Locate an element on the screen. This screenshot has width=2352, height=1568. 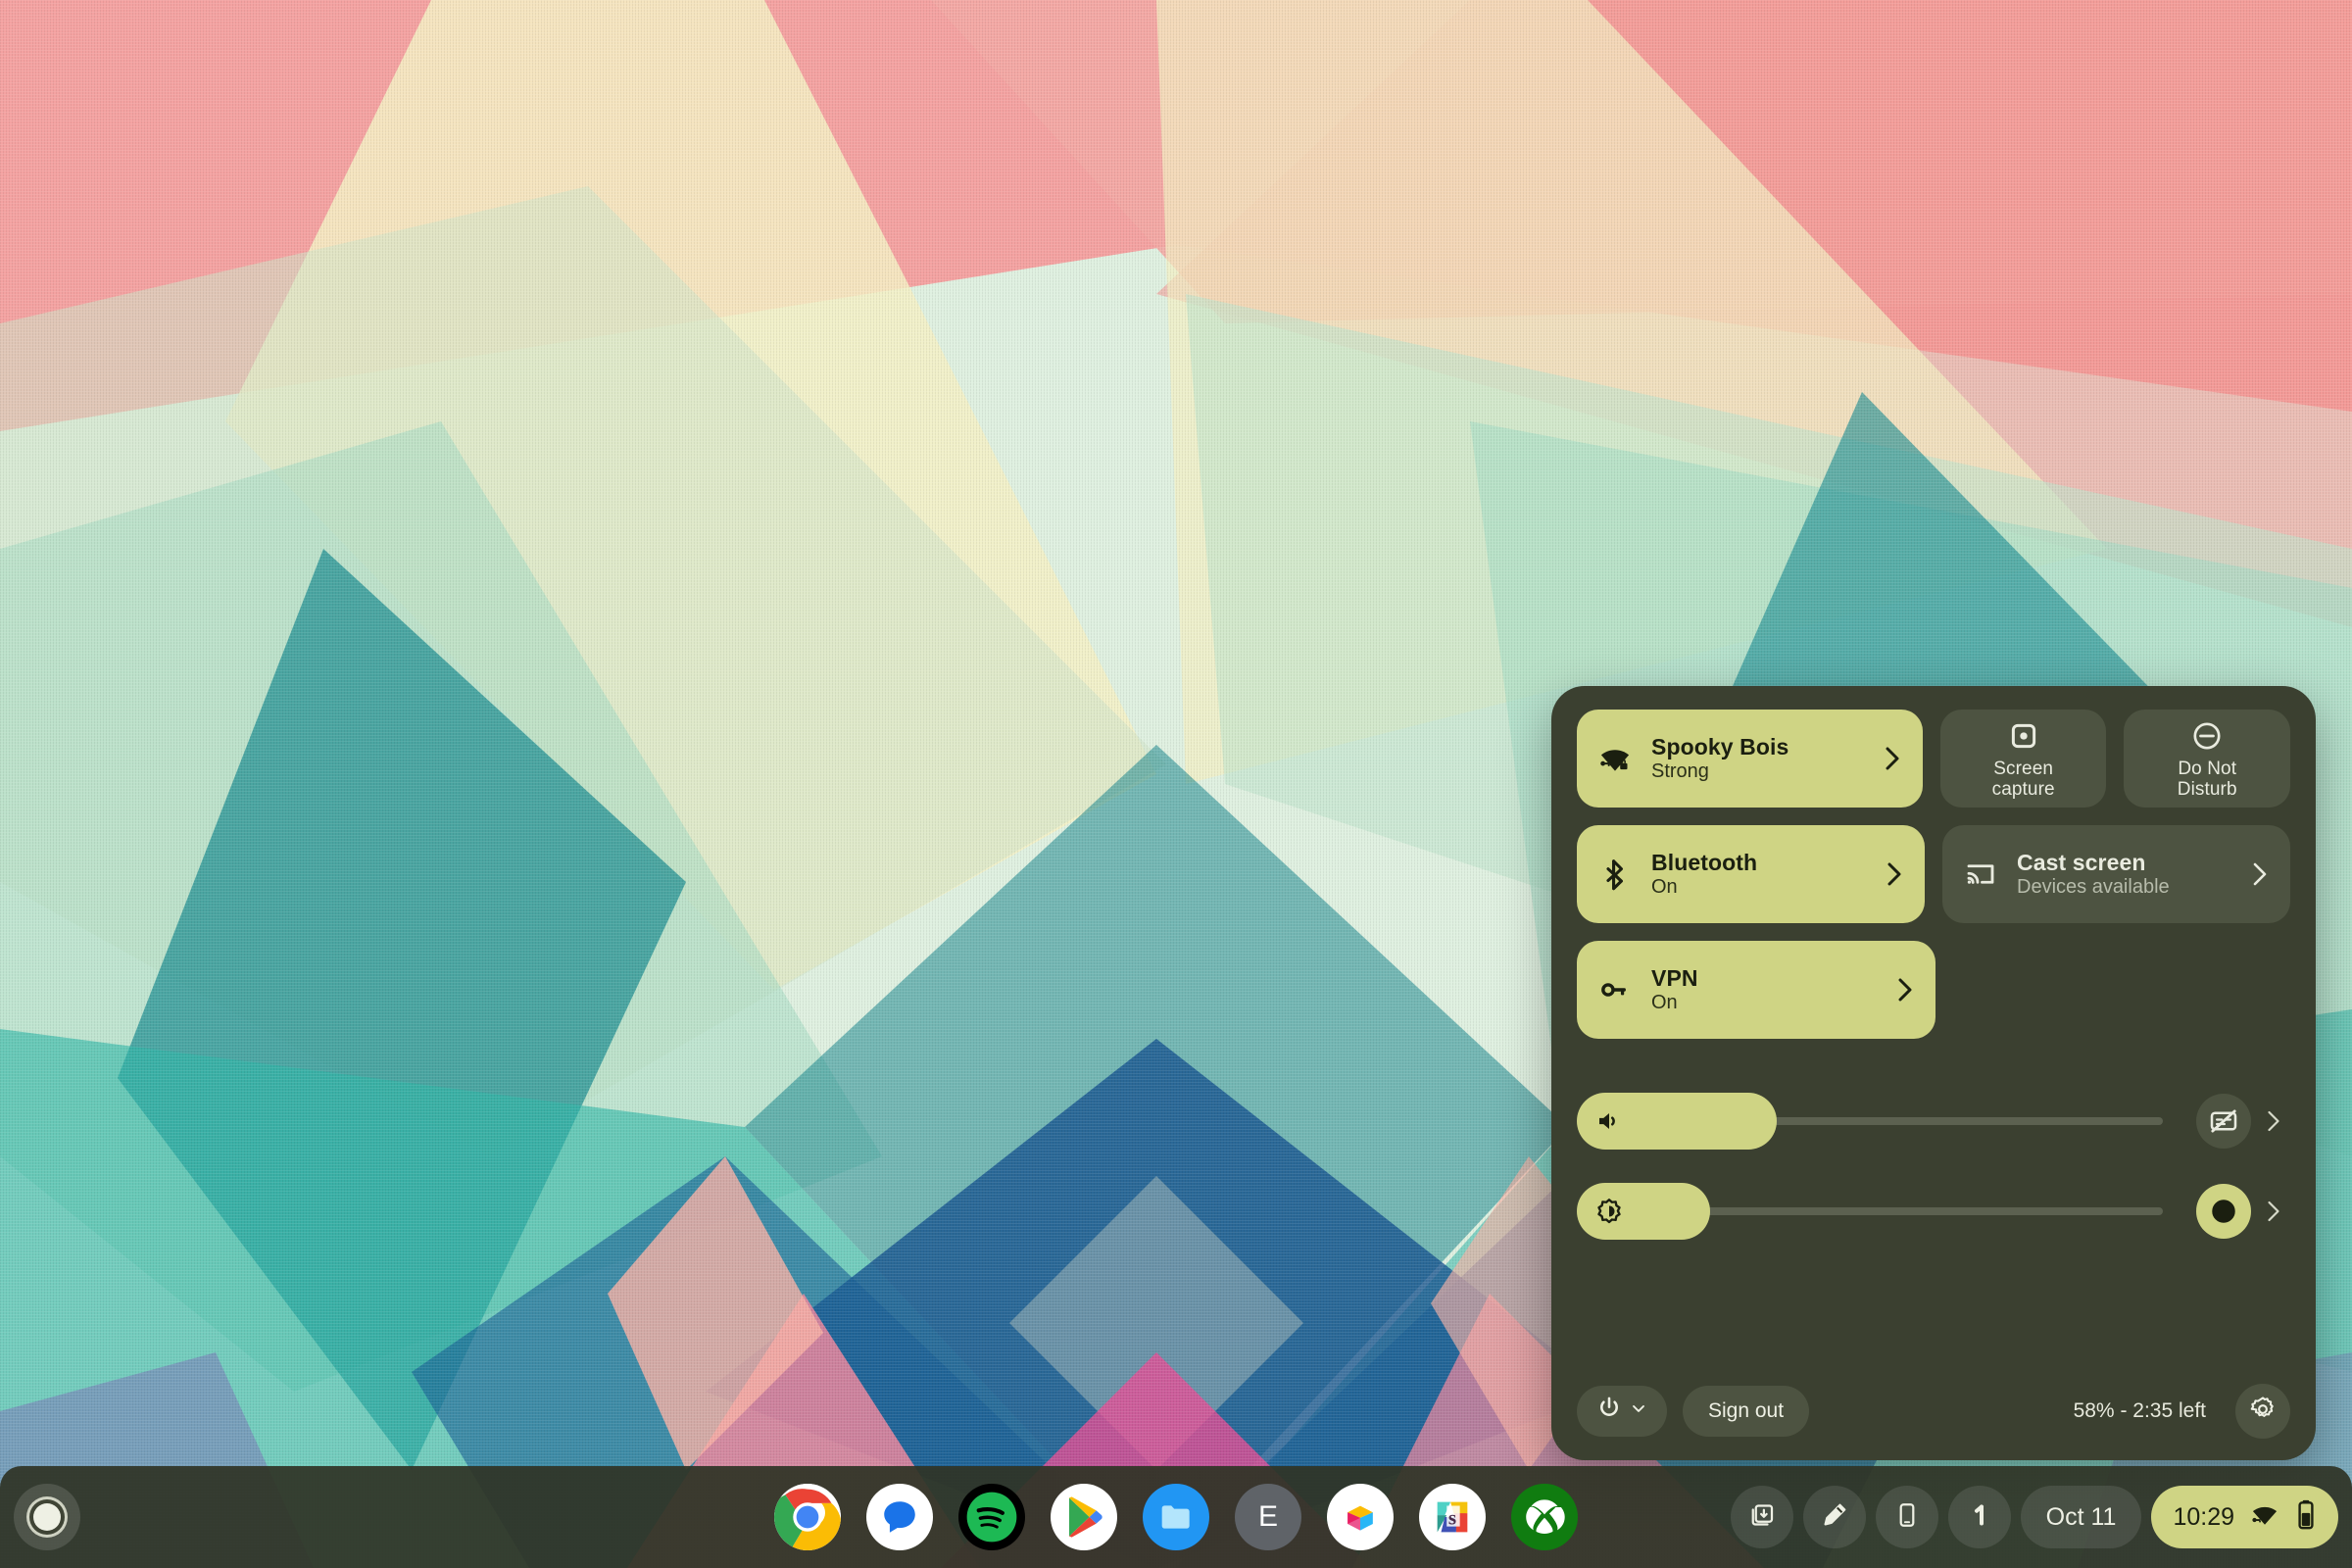
power-icon is located at coordinates (1609, 1411).